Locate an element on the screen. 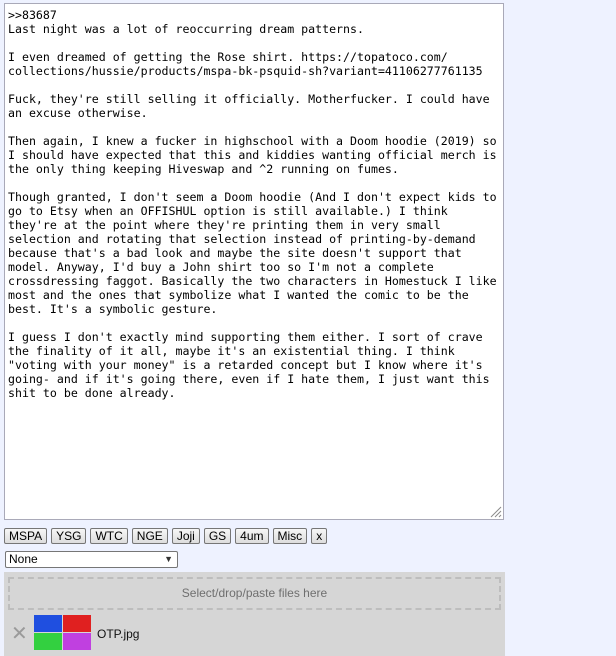 This screenshot has height=656, width=616. tag-button-row: MSPA YSG WTC NGE Joji GS 4um Misc x is located at coordinates (166, 536).